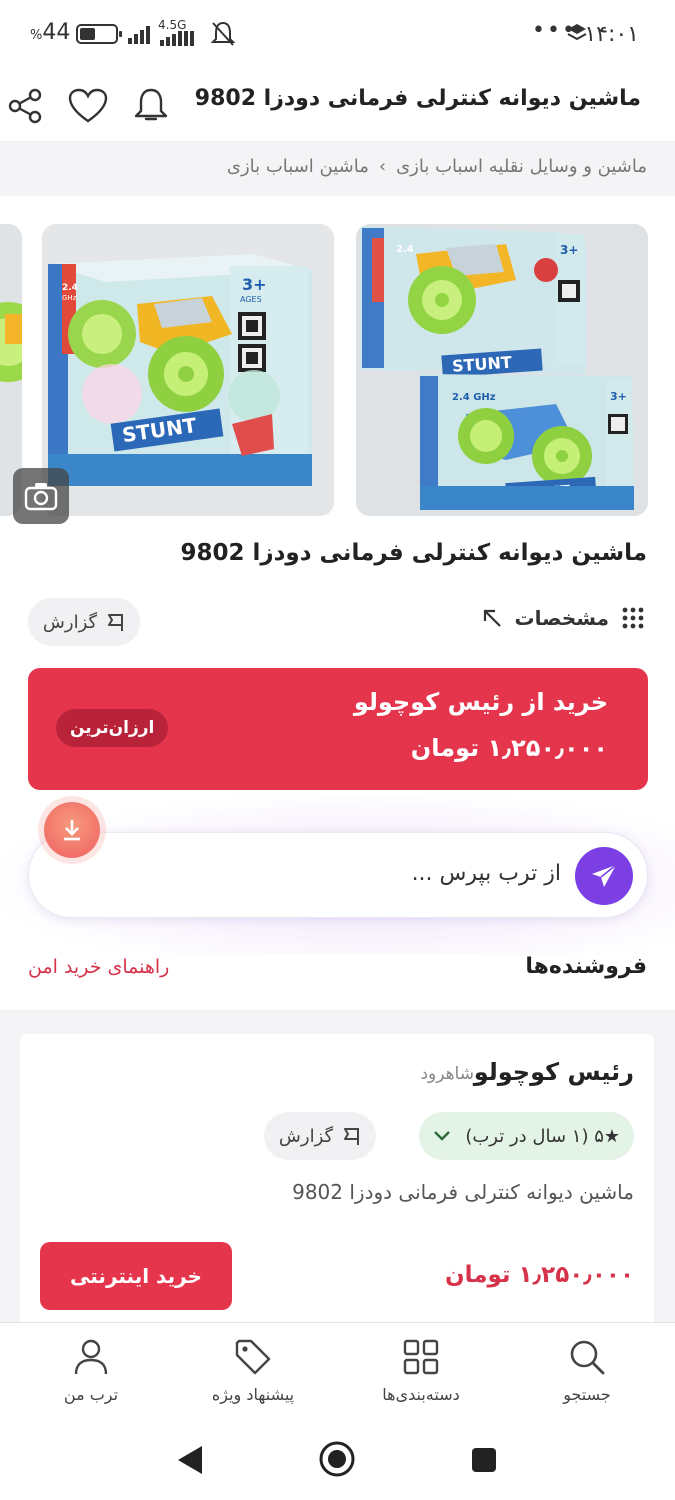 The width and height of the screenshot is (675, 1500). I want to click on system-navigation-bar, so click(337, 1458).